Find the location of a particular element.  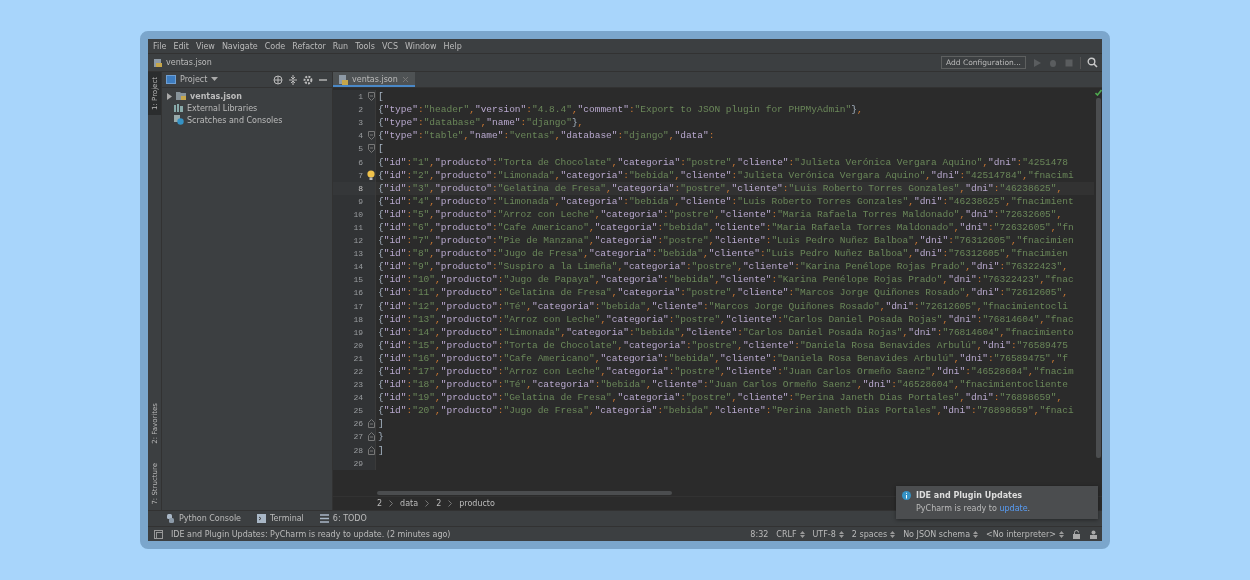

tool-window-button: Terminal is located at coordinates (280, 518).